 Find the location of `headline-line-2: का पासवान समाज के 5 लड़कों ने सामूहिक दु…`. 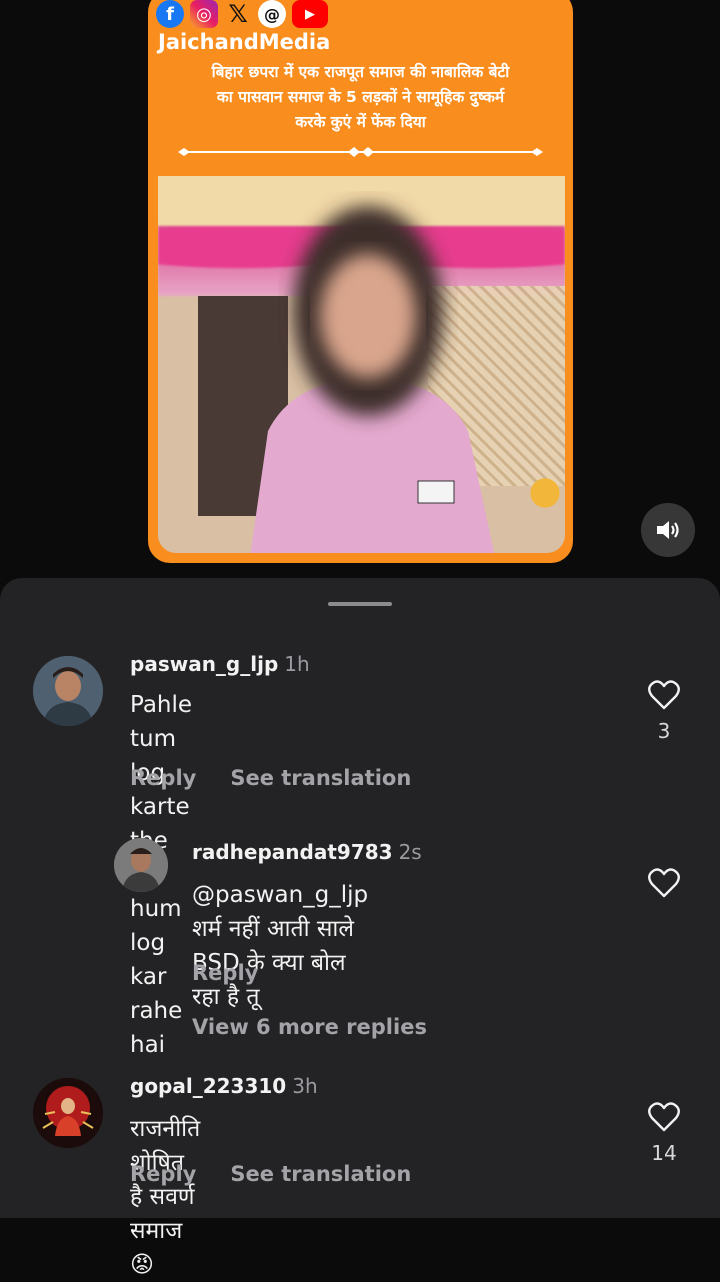

headline-line-2: का पासवान समाज के 5 लड़कों ने सामूहिक दु… is located at coordinates (360, 97).